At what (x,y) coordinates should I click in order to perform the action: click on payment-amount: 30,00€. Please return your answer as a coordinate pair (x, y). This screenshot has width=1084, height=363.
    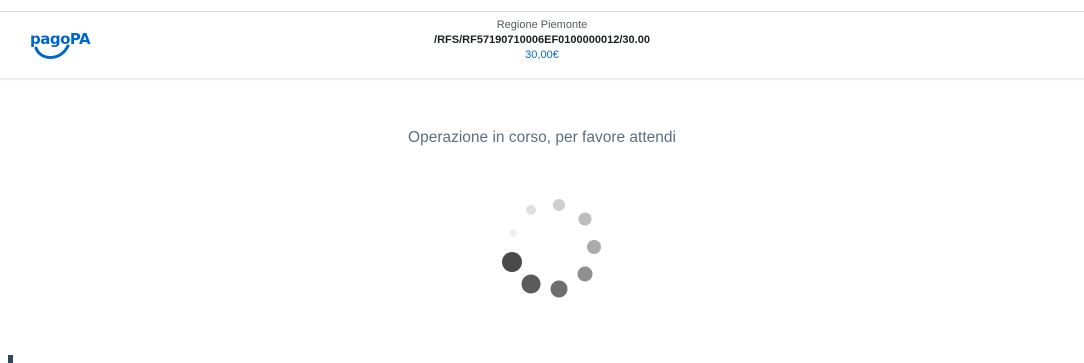
    Looking at the image, I should click on (542, 55).